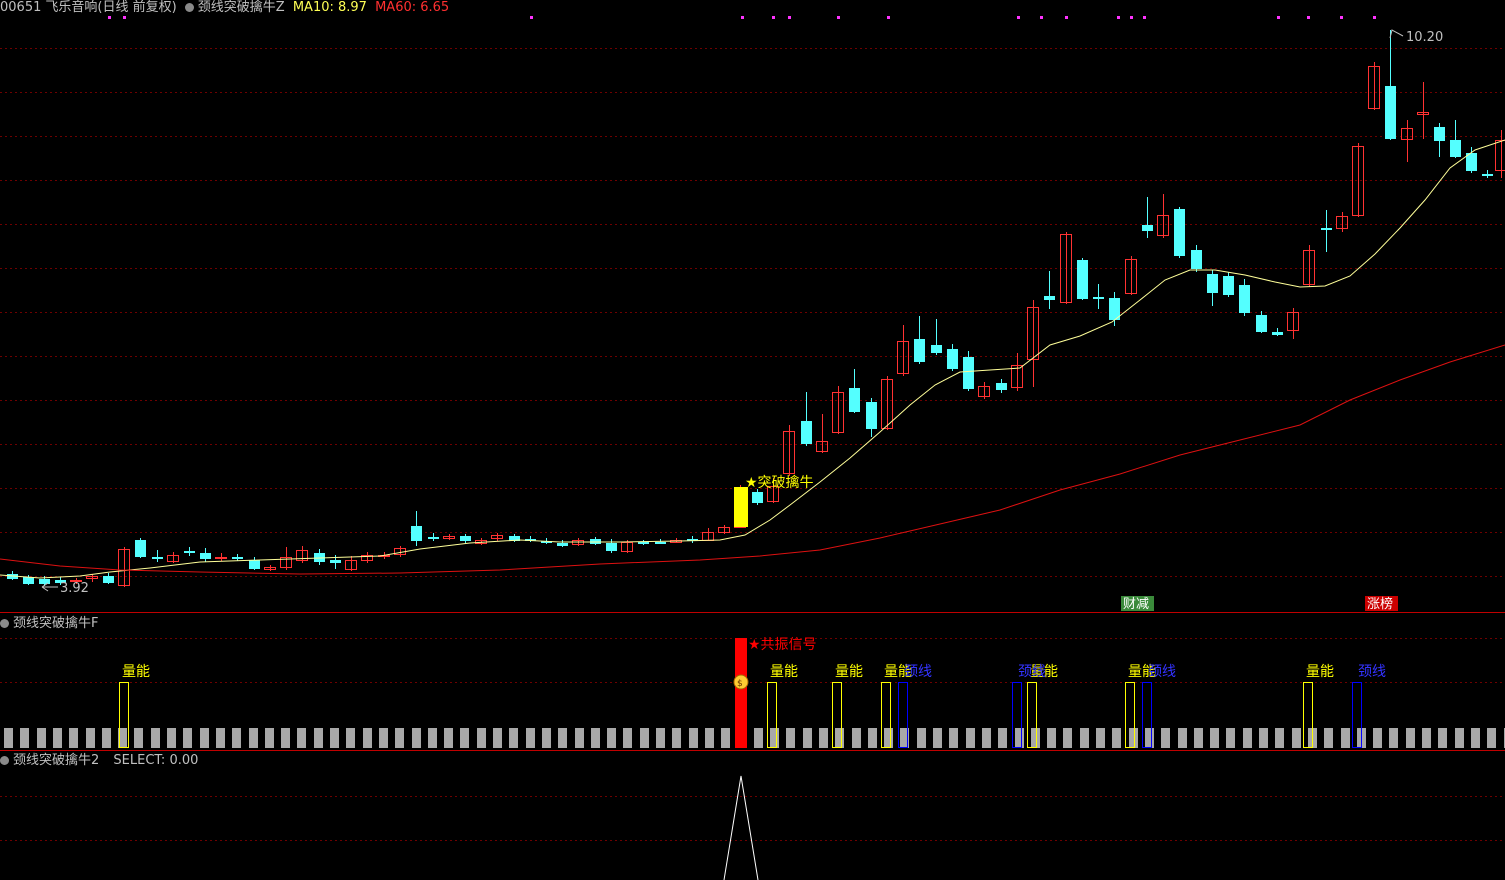 This screenshot has width=1505, height=880. What do you see at coordinates (101, 761) in the screenshot?
I see `indicator2-header: 颈线突破擒牛2 SELECT: 0.00` at bounding box center [101, 761].